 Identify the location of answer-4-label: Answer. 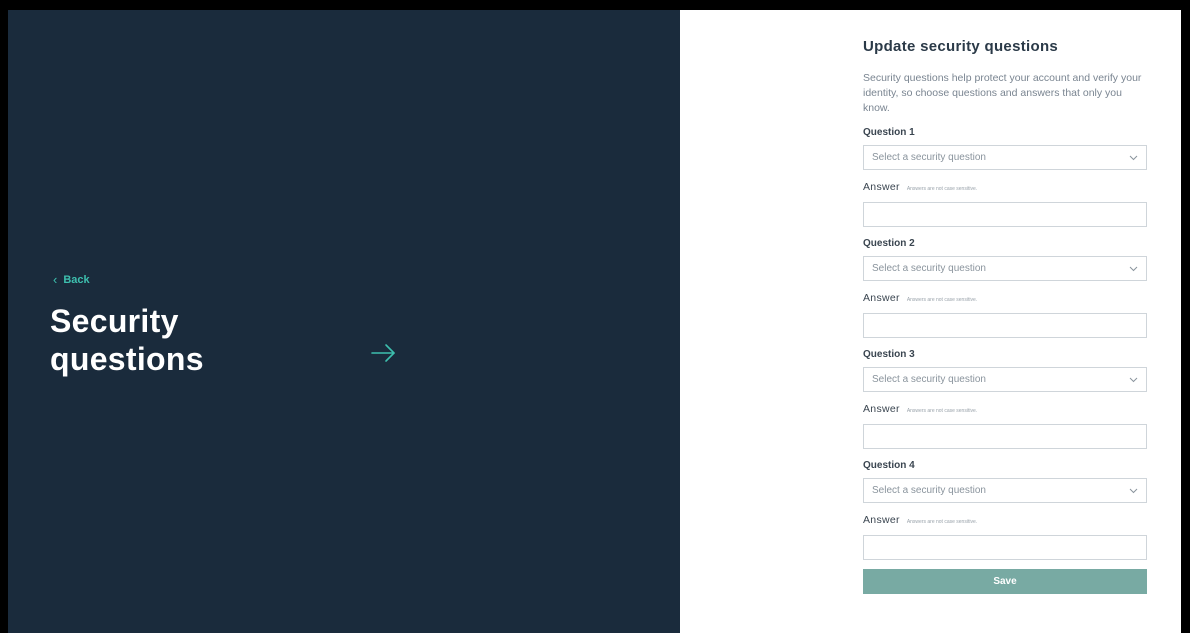
(881, 520).